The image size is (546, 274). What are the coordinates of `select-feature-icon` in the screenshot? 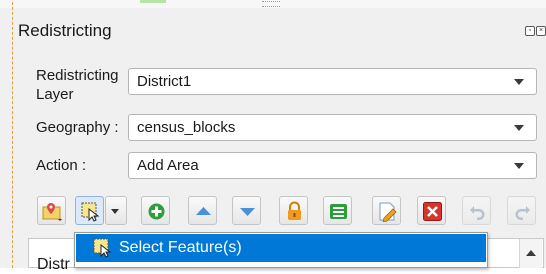 It's located at (102, 248).